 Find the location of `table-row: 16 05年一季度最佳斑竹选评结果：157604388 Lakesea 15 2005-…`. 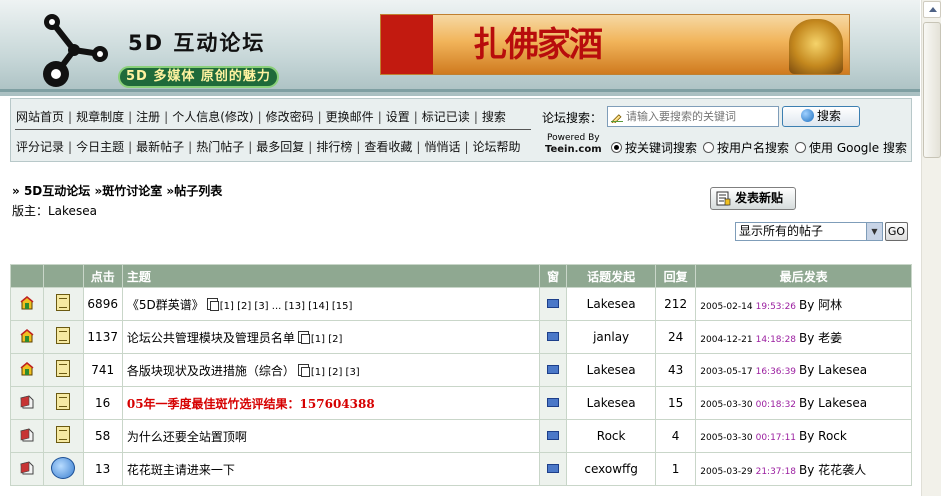

table-row: 16 05年一季度最佳斑竹选评结果：157604388 Lakesea 15 2005-… is located at coordinates (460, 403).